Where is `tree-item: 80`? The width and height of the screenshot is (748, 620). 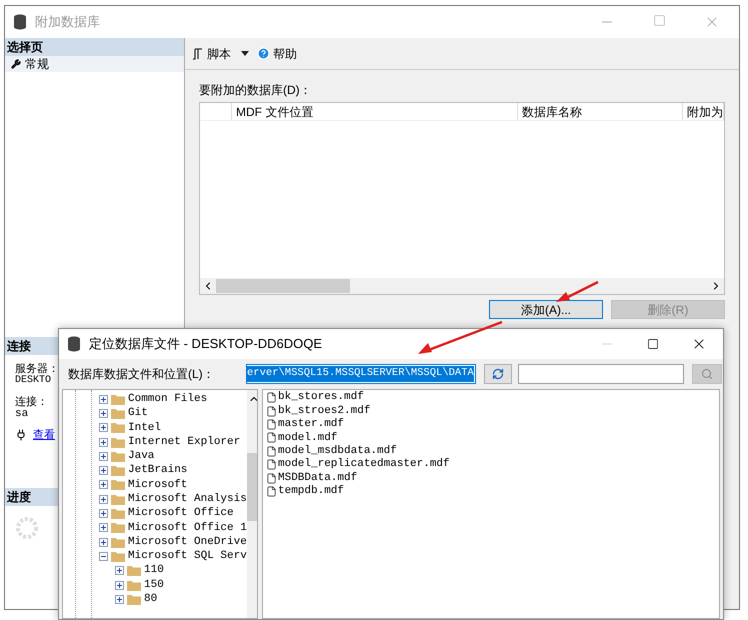 tree-item: 80 is located at coordinates (151, 599).